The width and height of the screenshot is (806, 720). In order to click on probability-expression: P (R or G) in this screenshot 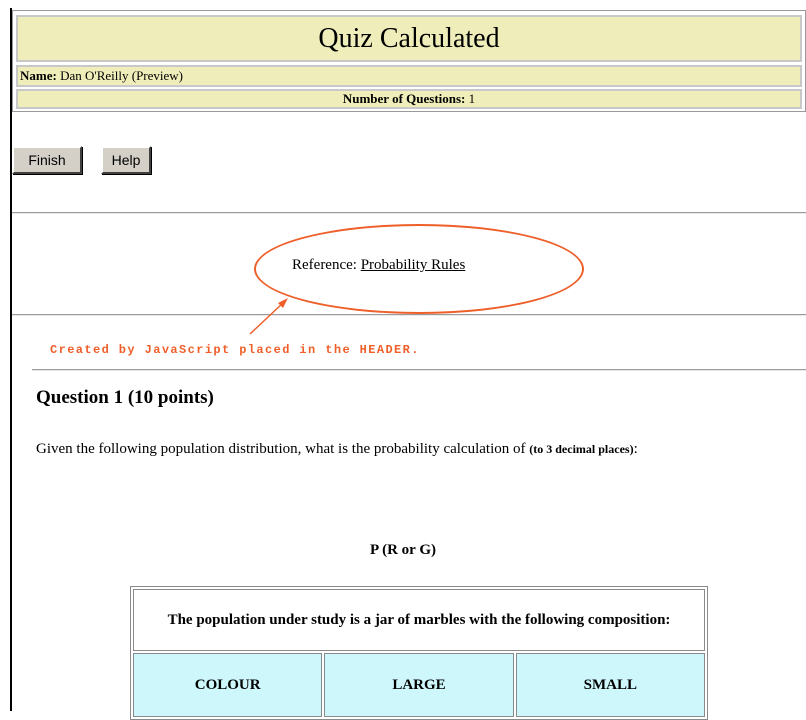, I will do `click(403, 550)`.